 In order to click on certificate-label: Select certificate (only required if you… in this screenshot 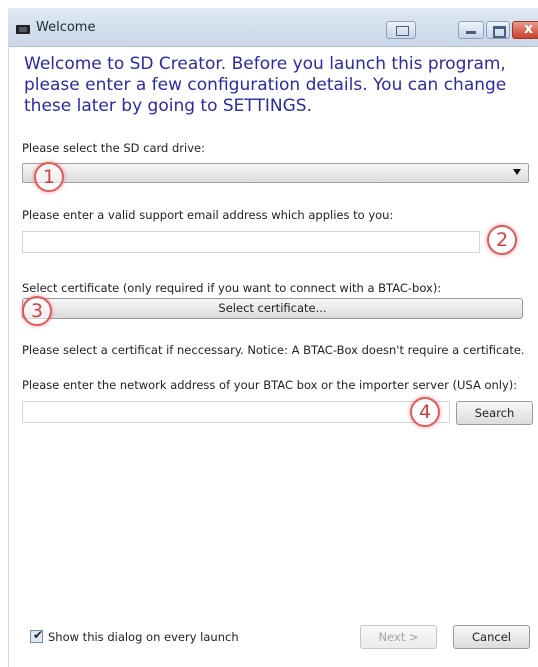, I will do `click(232, 288)`.